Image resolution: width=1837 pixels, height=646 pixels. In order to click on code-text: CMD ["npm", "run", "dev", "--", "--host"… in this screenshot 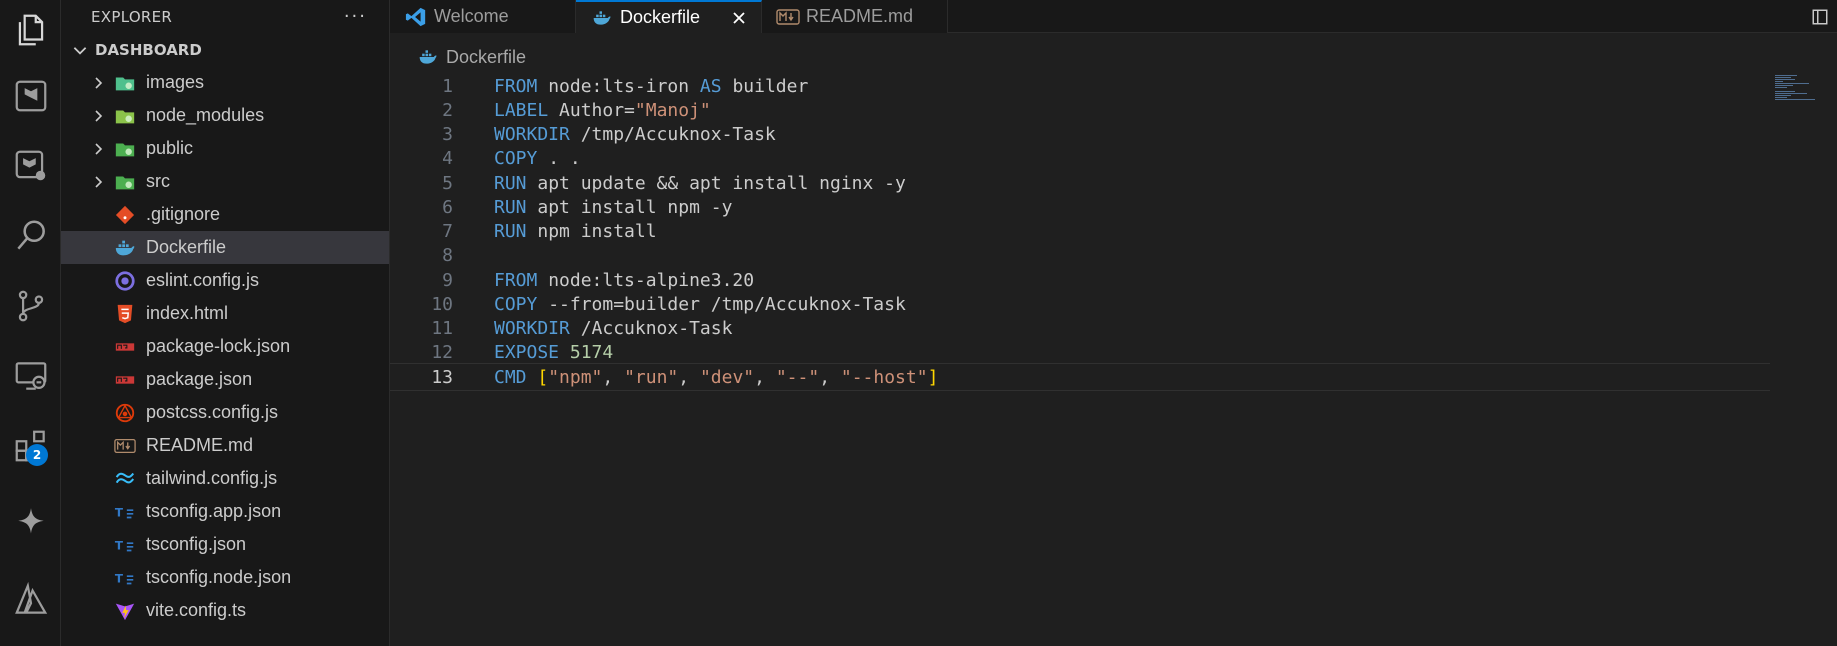, I will do `click(716, 377)`.